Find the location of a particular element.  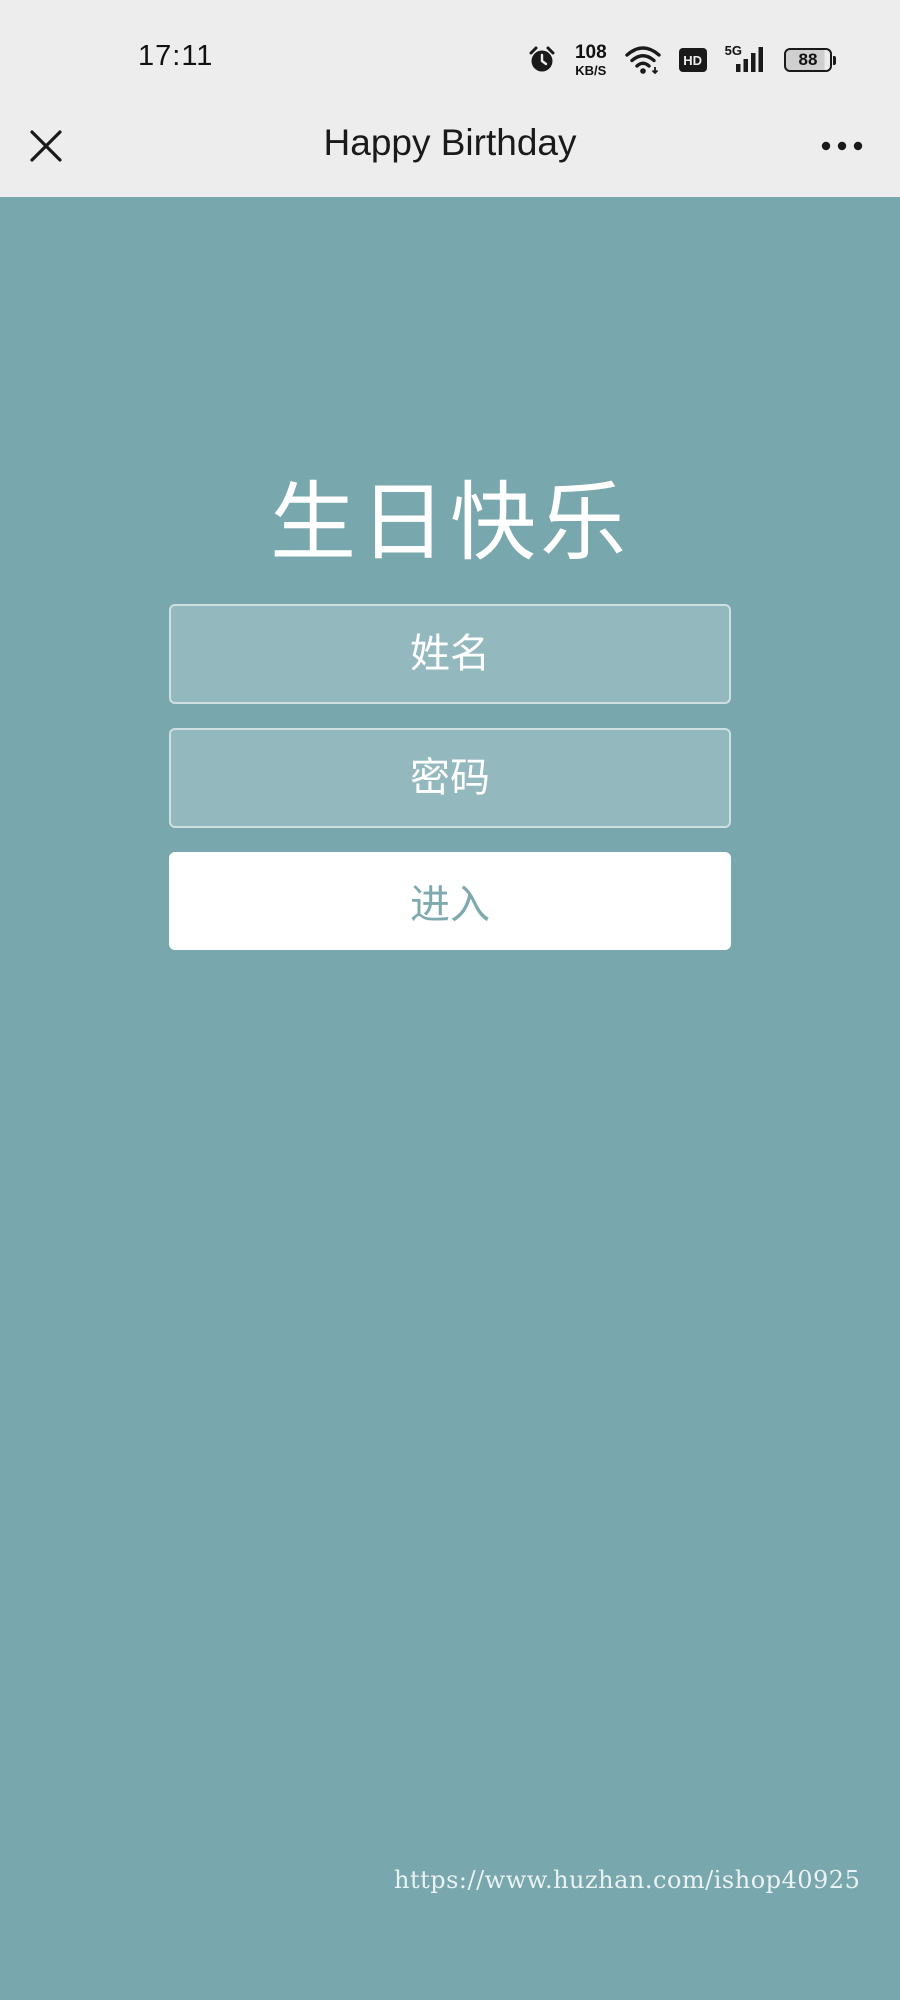

status-bar: 17:11 108 KB/S HD 5G 88 is located at coordinates (450, 50).